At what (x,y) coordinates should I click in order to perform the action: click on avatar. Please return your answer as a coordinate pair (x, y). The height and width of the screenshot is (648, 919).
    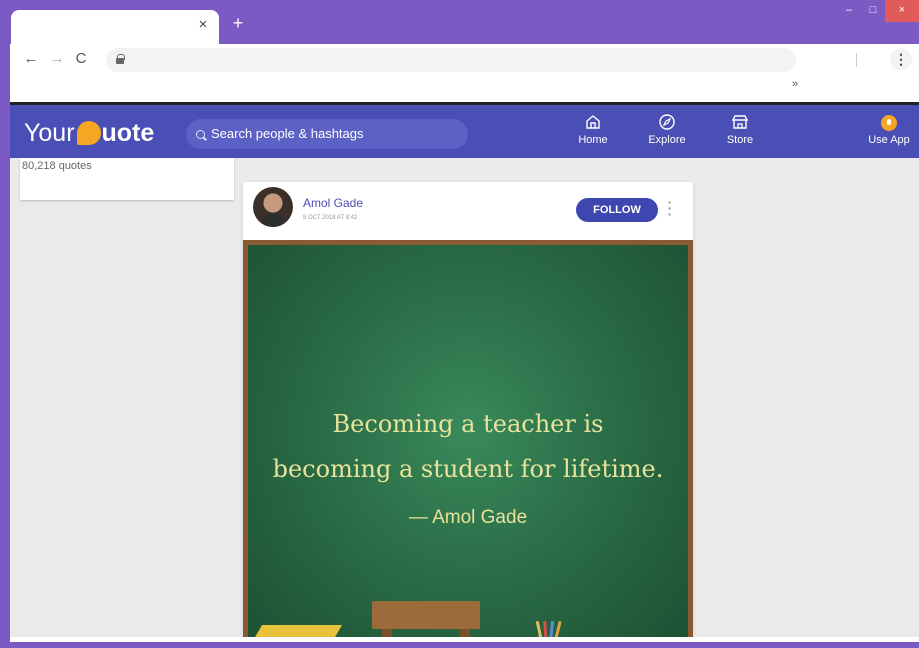
    Looking at the image, I should click on (273, 207).